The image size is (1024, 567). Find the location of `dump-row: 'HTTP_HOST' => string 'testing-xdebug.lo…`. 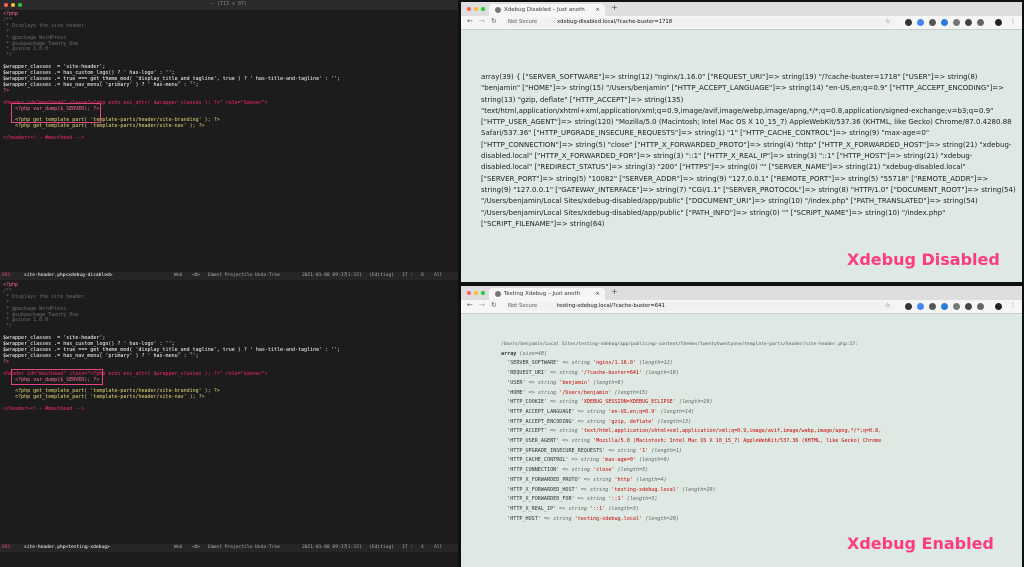

dump-row: 'HTTP_HOST' => string 'testing-xdebug.lo… is located at coordinates (692, 520).